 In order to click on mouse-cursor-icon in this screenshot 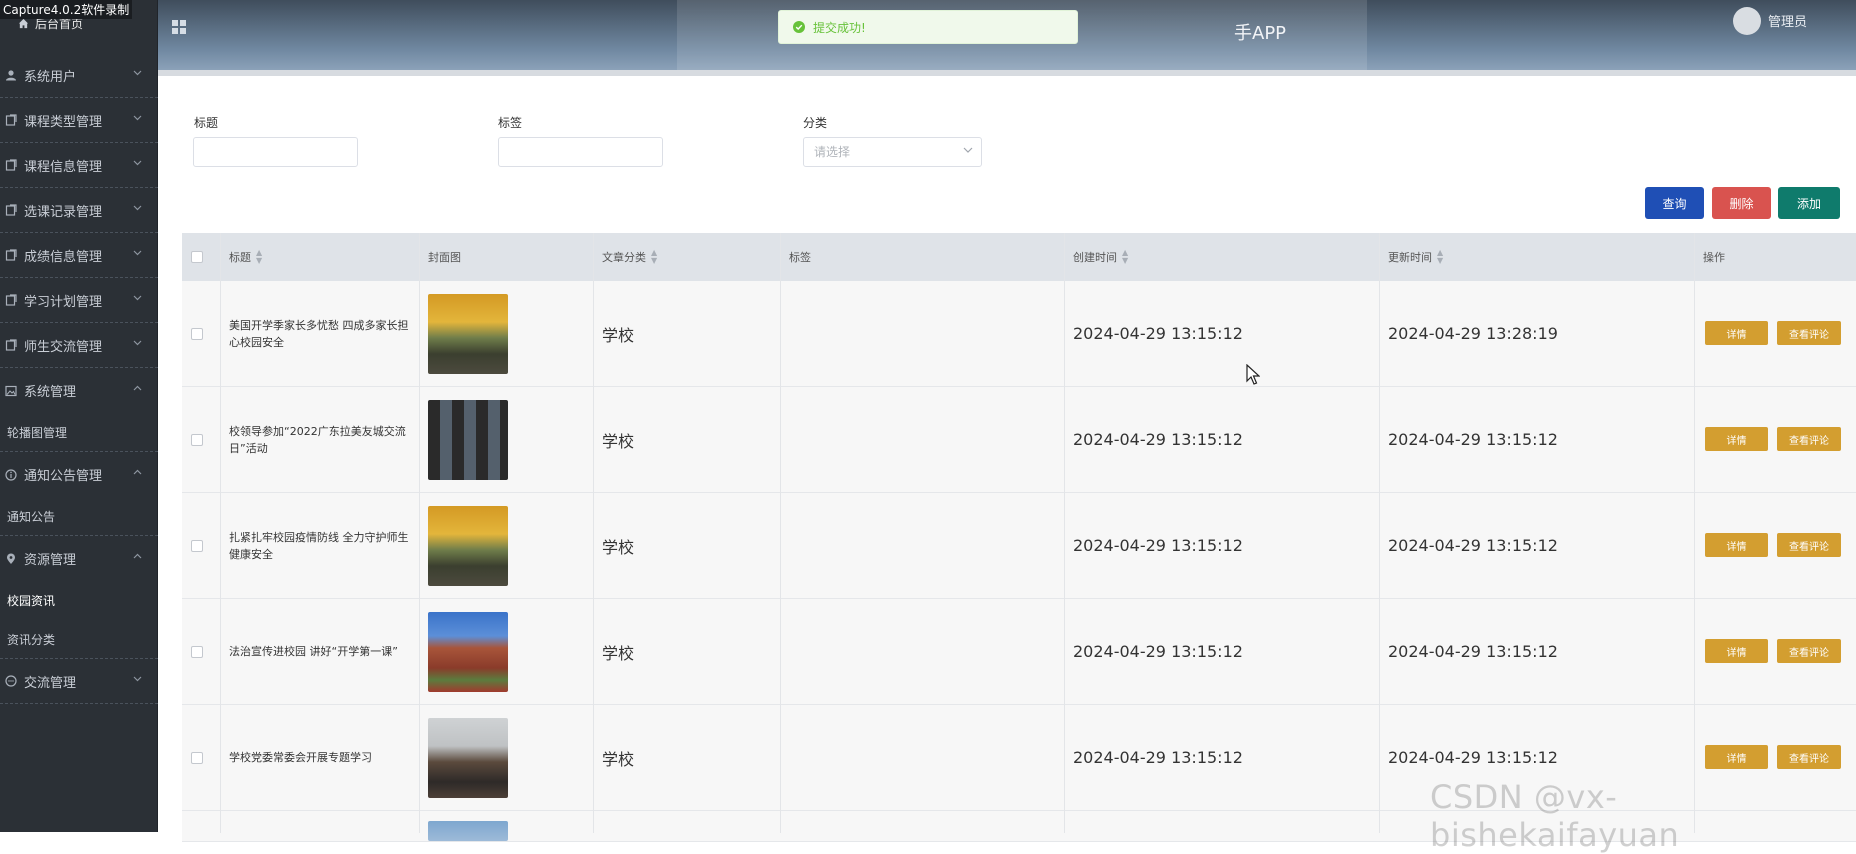, I will do `click(1253, 374)`.